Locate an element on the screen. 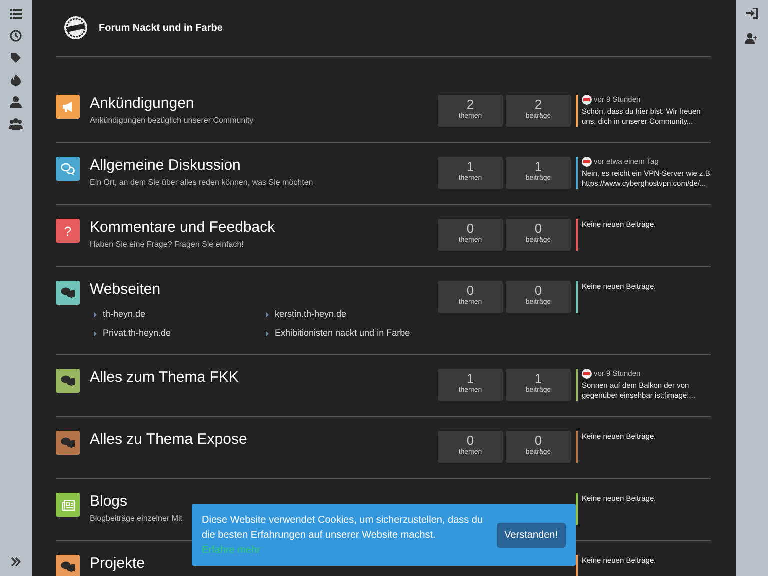  expand-icon is located at coordinates (16, 562).